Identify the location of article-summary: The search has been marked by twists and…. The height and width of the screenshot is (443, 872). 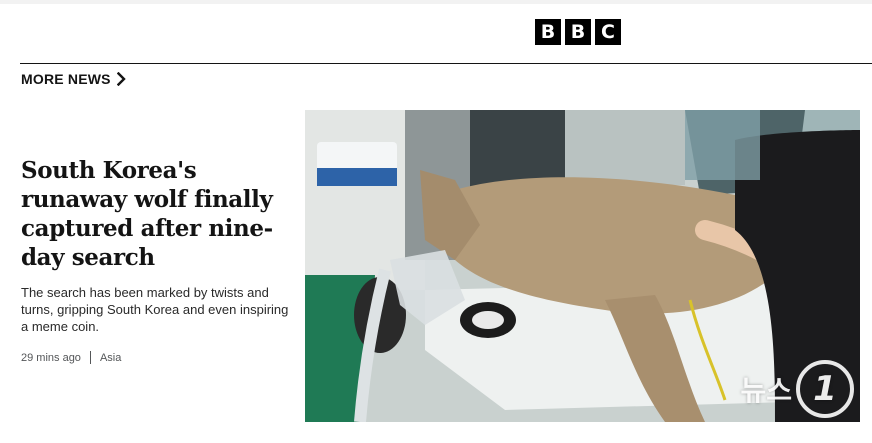
(155, 309).